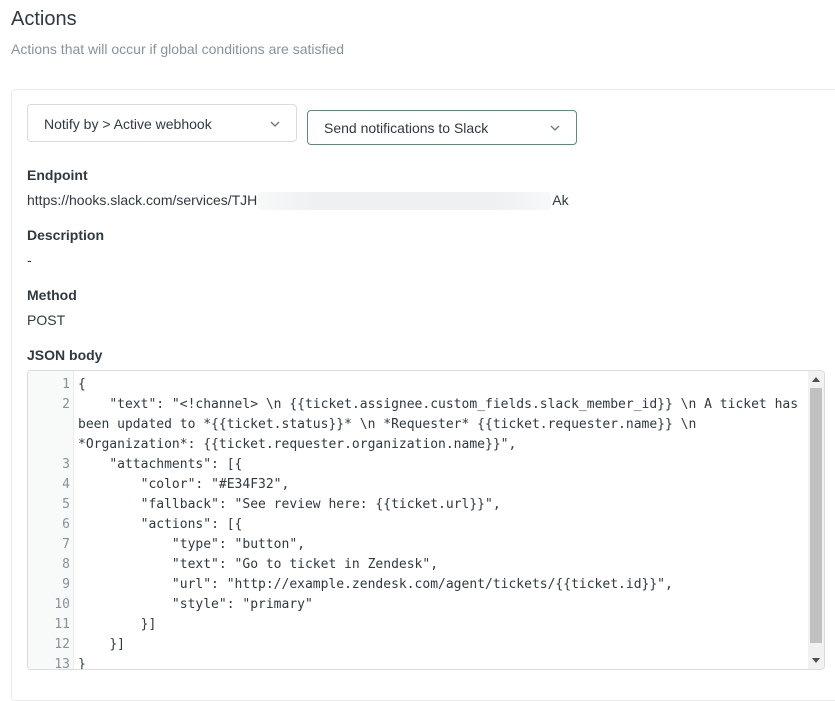 This screenshot has width=835, height=701. I want to click on code-line: 8 "text": "Go to ticket in Zendesk",, so click(418, 565).